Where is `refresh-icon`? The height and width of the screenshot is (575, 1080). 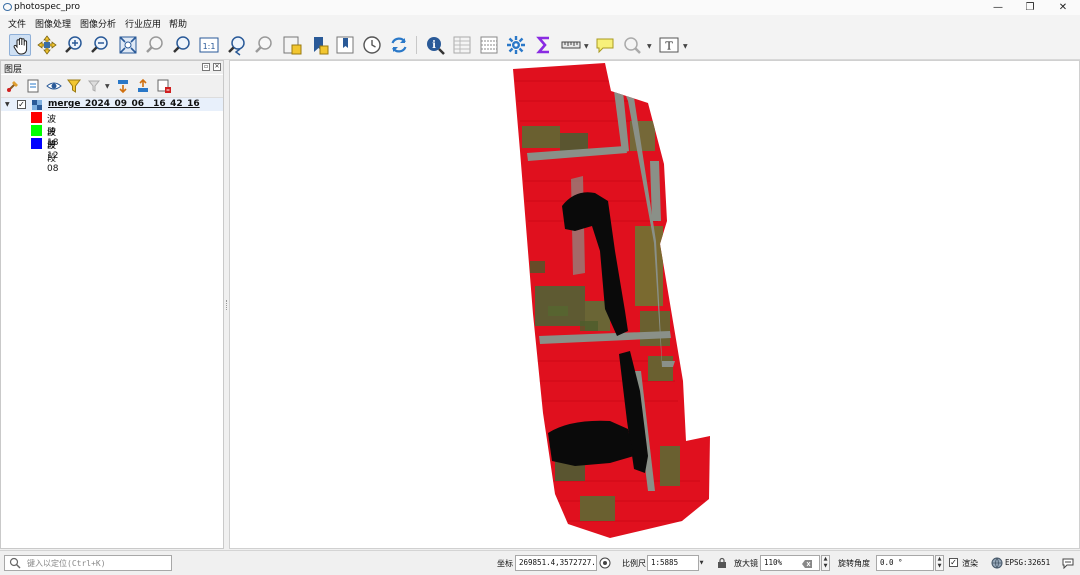
refresh-icon is located at coordinates (399, 45).